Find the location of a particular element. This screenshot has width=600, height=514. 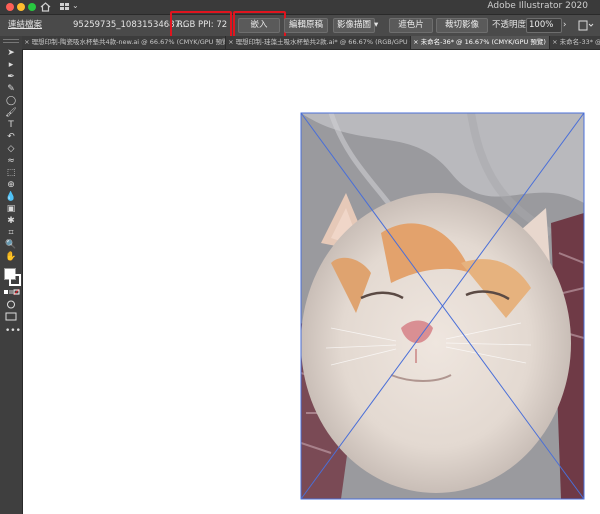

chevron-right-icon: › is located at coordinates (564, 25).